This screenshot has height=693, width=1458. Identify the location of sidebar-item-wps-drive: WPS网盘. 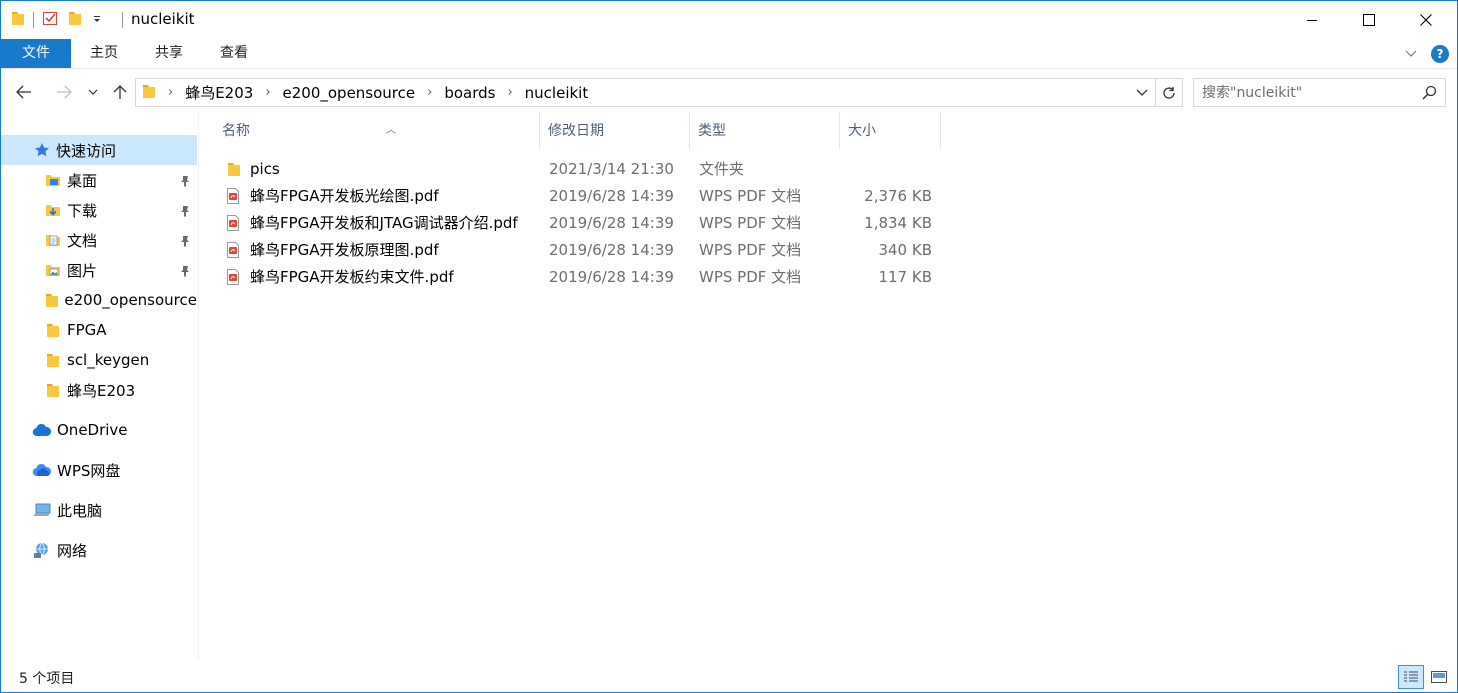
(99, 470).